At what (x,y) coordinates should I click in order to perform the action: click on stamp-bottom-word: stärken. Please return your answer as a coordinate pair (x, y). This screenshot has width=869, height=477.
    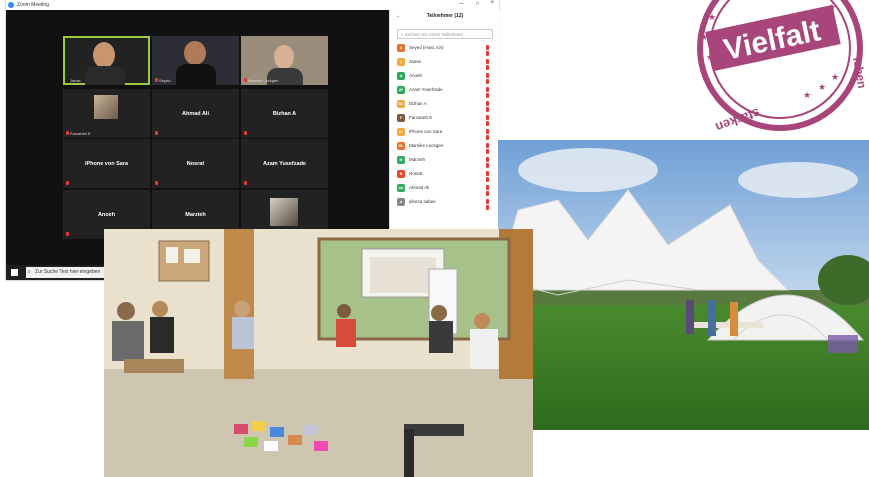
    Looking at the image, I should click on (737, 120).